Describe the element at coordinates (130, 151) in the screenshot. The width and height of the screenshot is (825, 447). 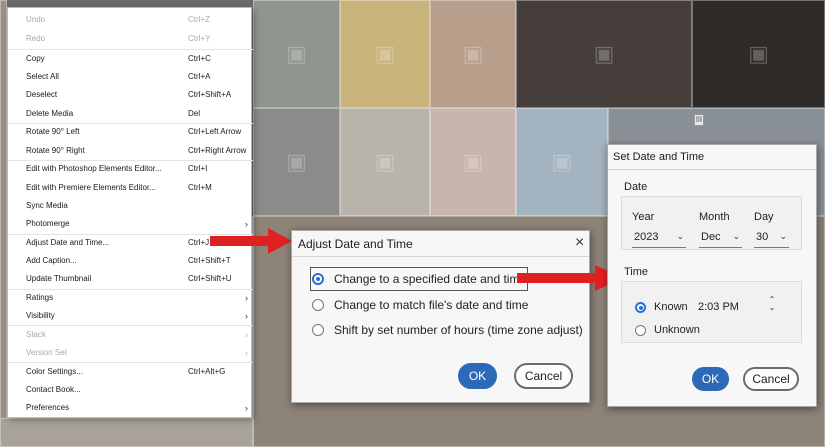
I see `menu-item-rotate-right: Rotate 90° Right Ctrl+Right Arrow` at that location.